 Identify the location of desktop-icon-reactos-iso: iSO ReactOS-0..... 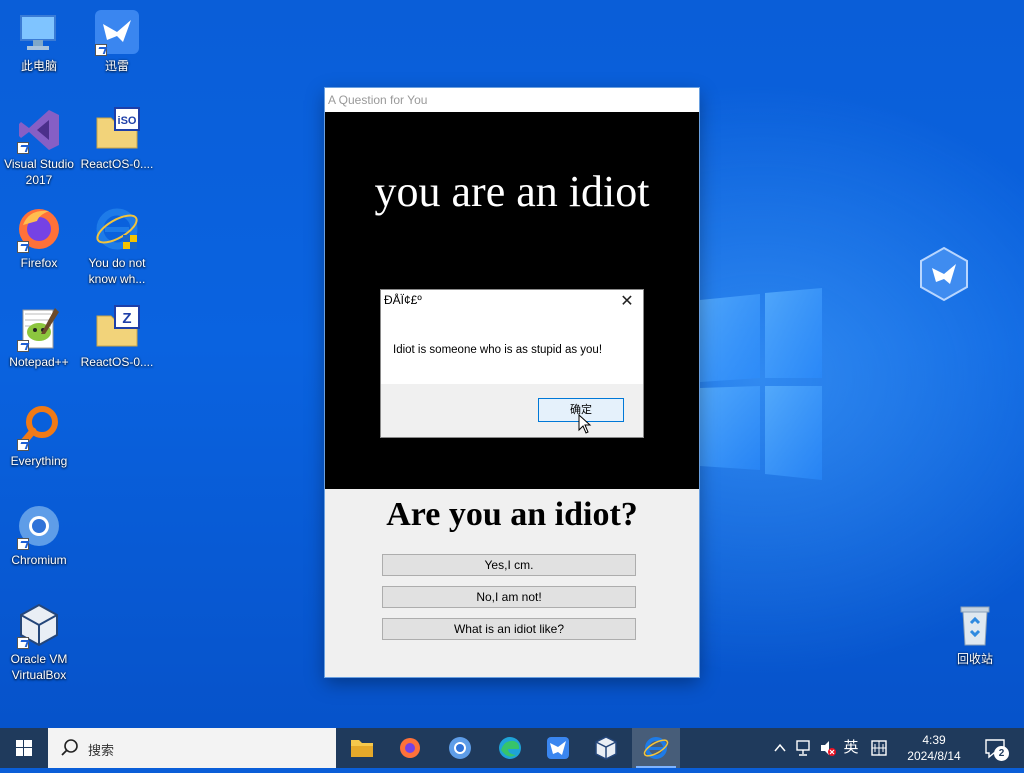
(117, 139).